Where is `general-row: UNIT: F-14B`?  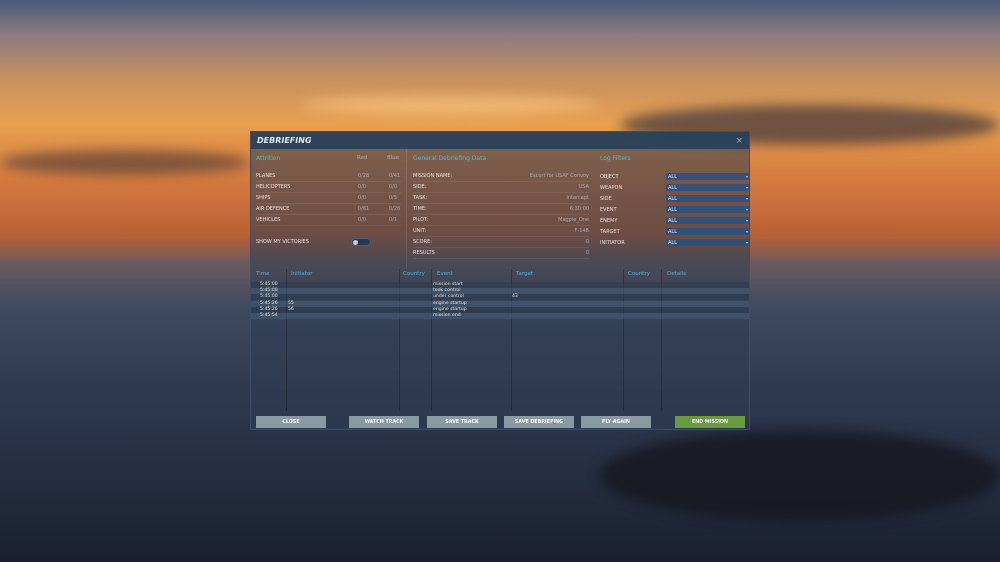 general-row: UNIT: F-14B is located at coordinates (501, 231).